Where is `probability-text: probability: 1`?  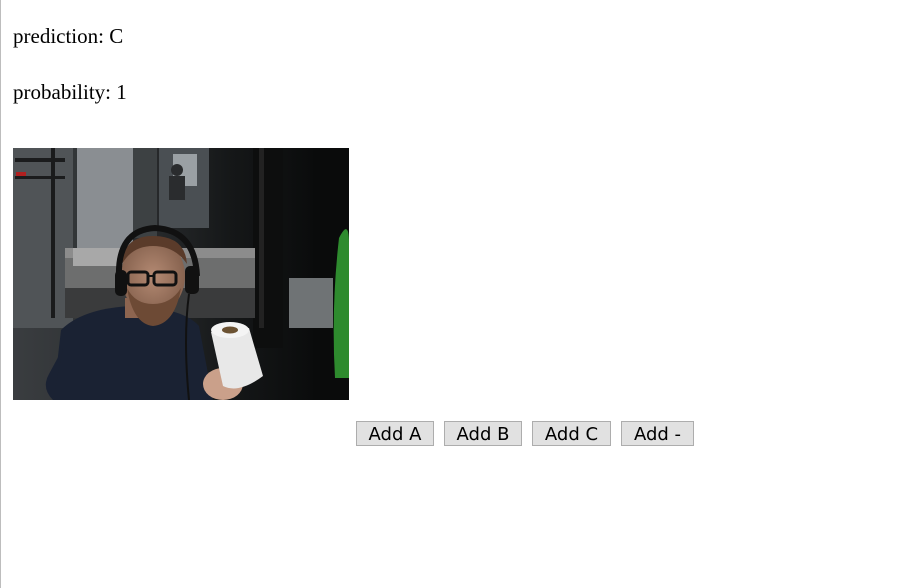
probability-text: probability: 1 is located at coordinates (70, 92).